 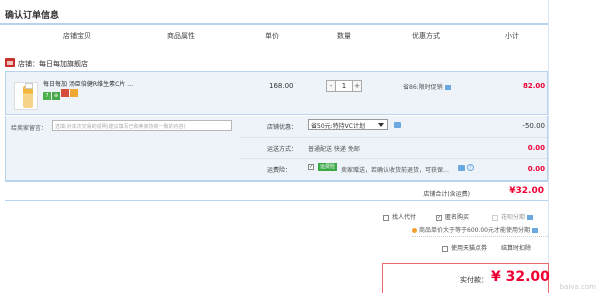 I want to click on col-price: 单价, so click(x=272, y=36).